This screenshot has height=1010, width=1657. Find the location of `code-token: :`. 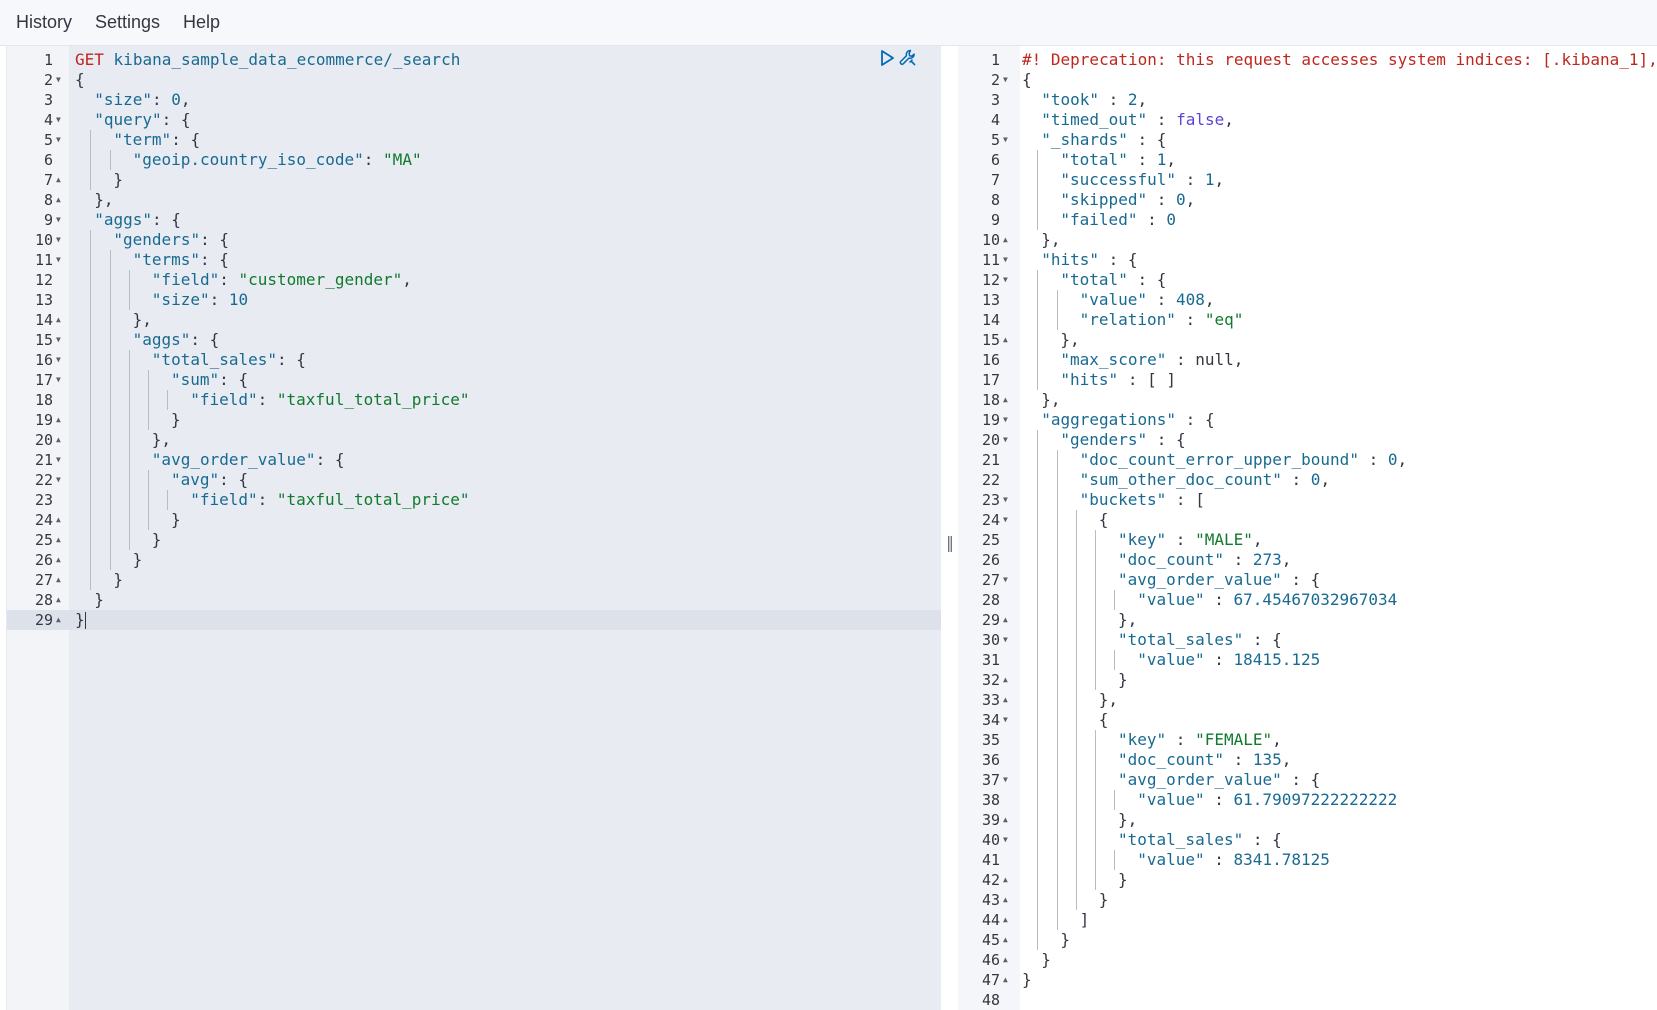

code-token: : is located at coordinates (1219, 859).